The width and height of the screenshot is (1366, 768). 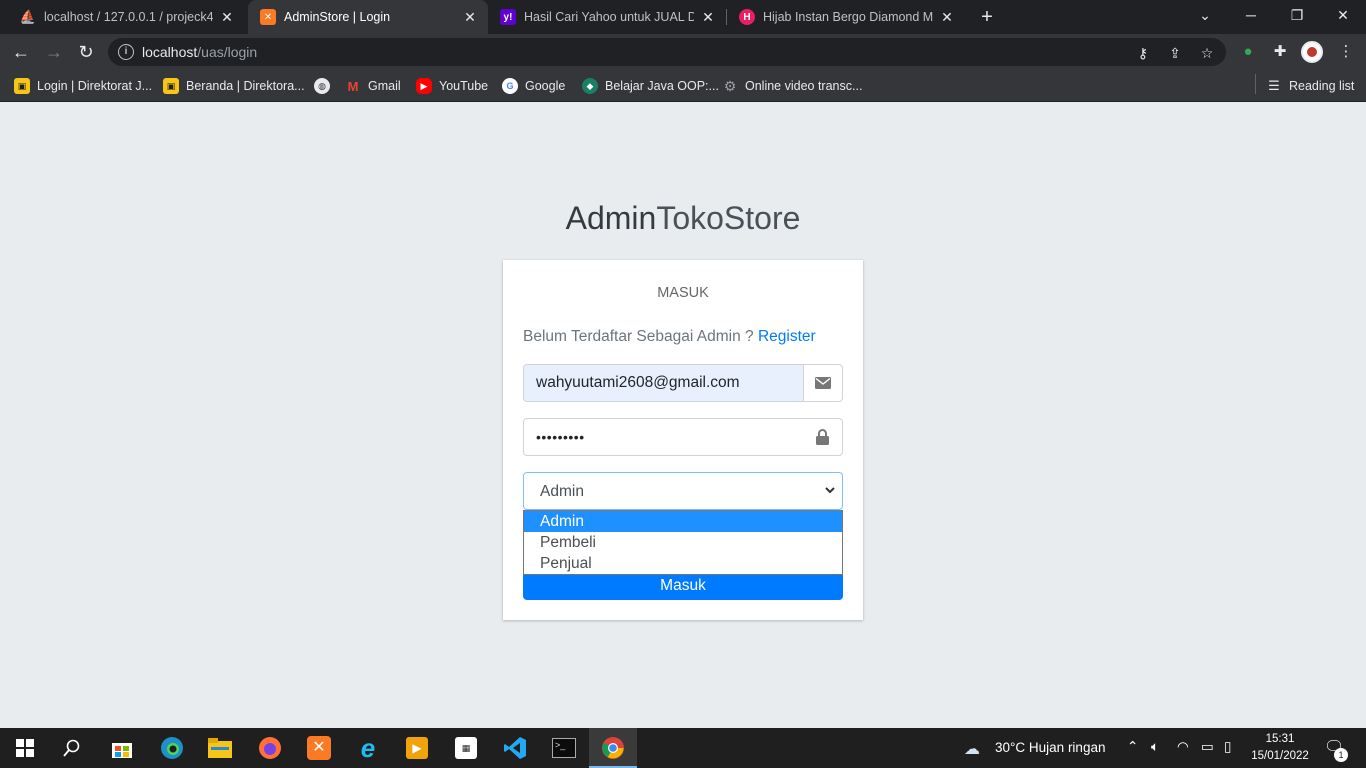 I want to click on store-icon, so click(x=122, y=748).